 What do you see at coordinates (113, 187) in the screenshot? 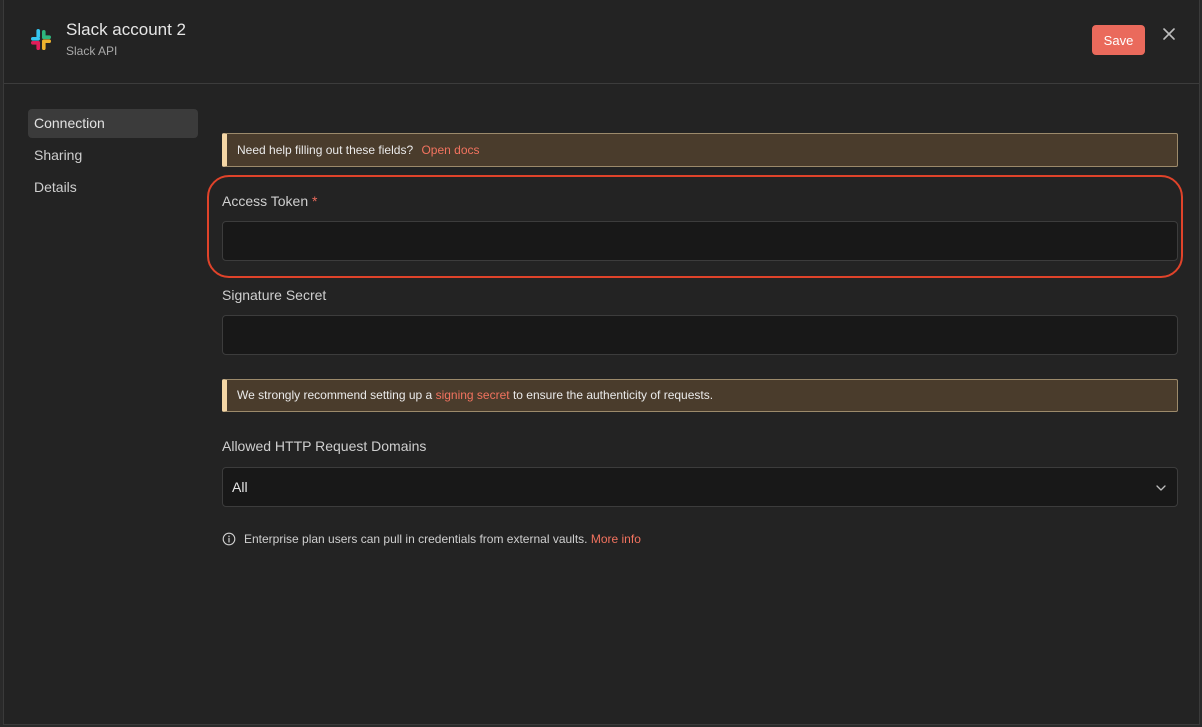
I see `sidebar-item-details: Details` at bounding box center [113, 187].